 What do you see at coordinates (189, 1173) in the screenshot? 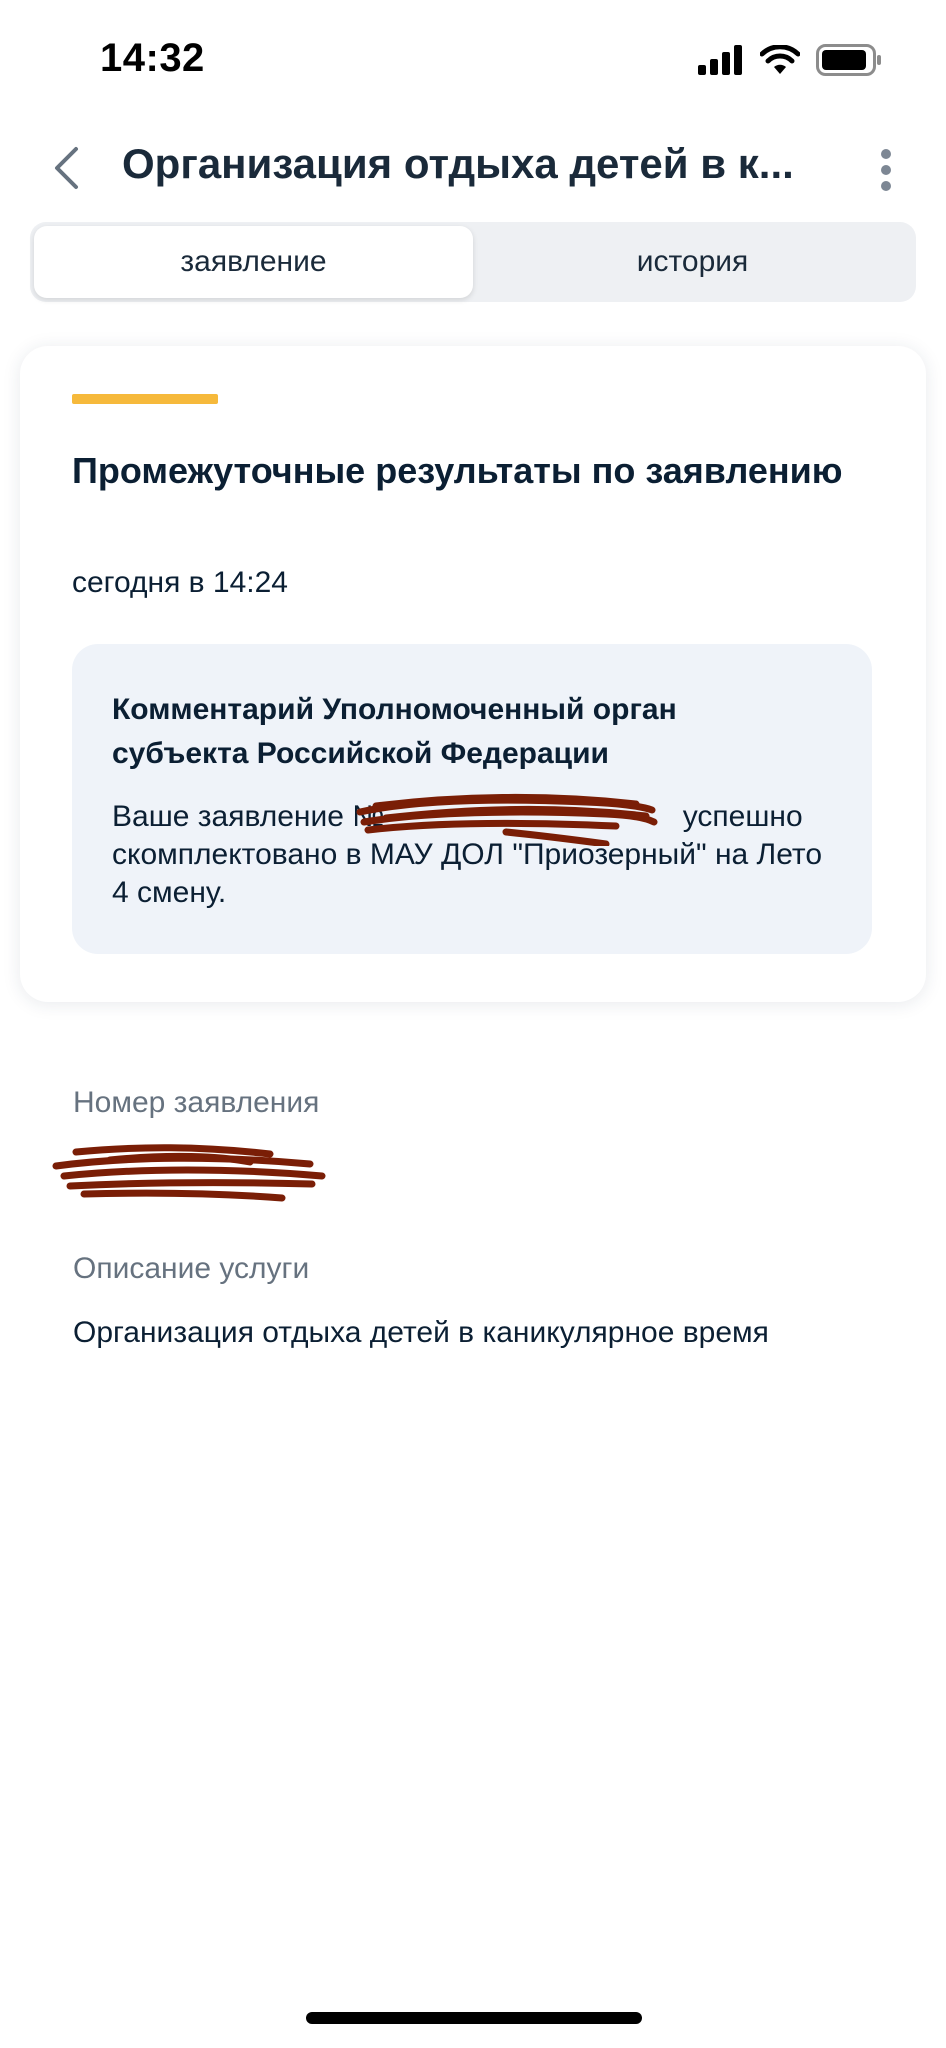
I see `redacted-application-number-value` at bounding box center [189, 1173].